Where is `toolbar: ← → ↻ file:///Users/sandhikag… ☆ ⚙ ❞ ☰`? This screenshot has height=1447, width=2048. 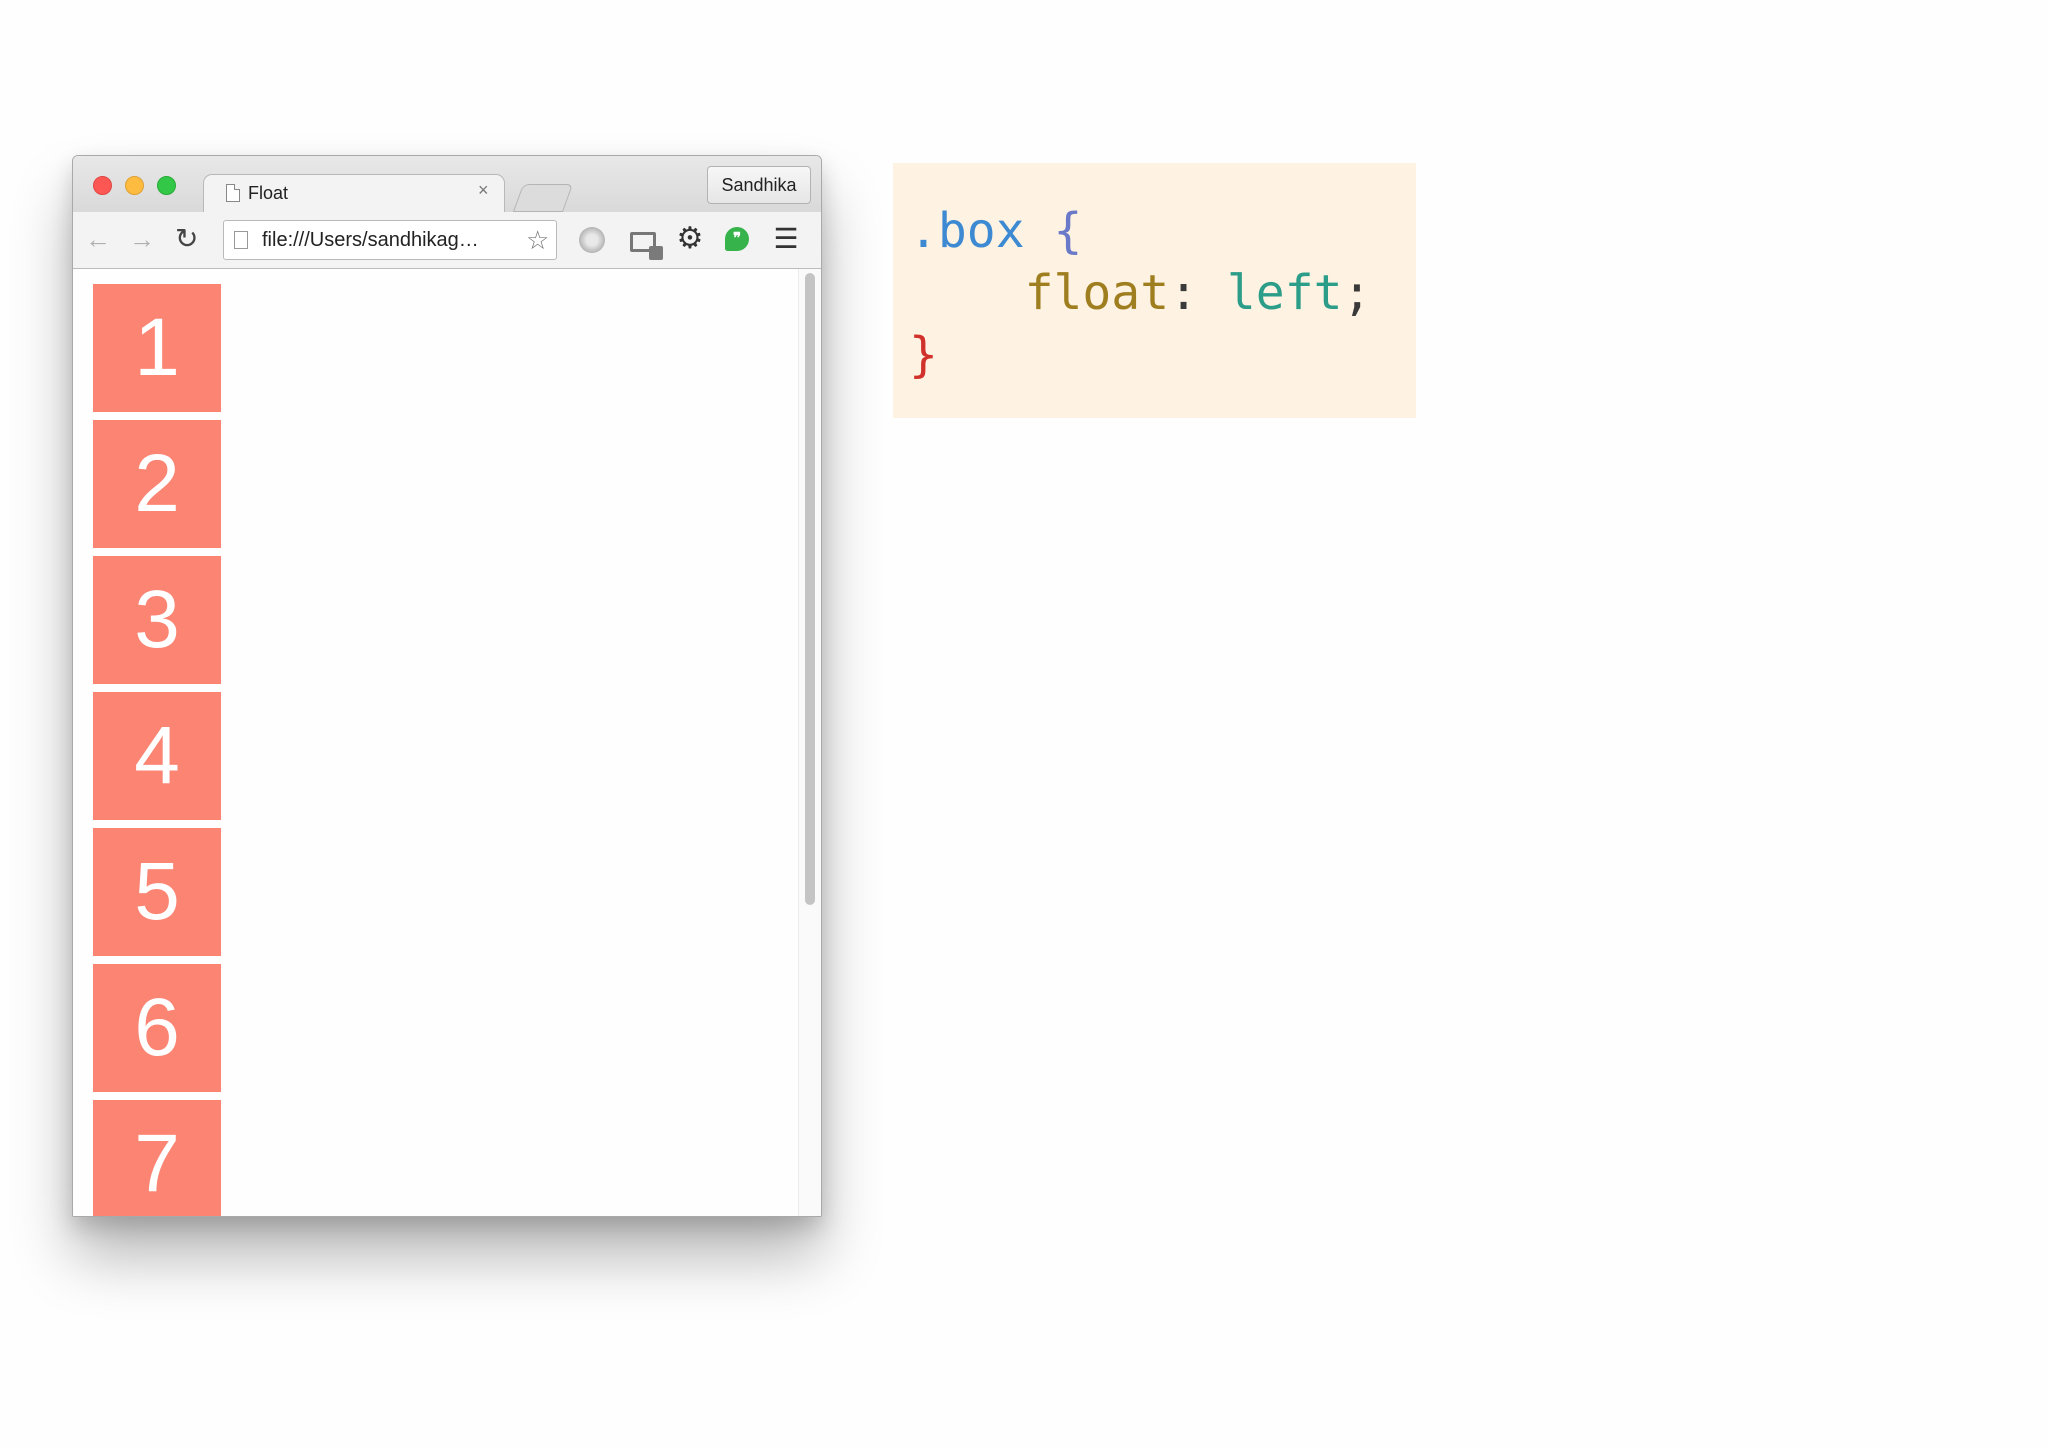
toolbar: ← → ↻ file:///Users/sandhikag… ☆ ⚙ ❞ ☰ is located at coordinates (447, 240).